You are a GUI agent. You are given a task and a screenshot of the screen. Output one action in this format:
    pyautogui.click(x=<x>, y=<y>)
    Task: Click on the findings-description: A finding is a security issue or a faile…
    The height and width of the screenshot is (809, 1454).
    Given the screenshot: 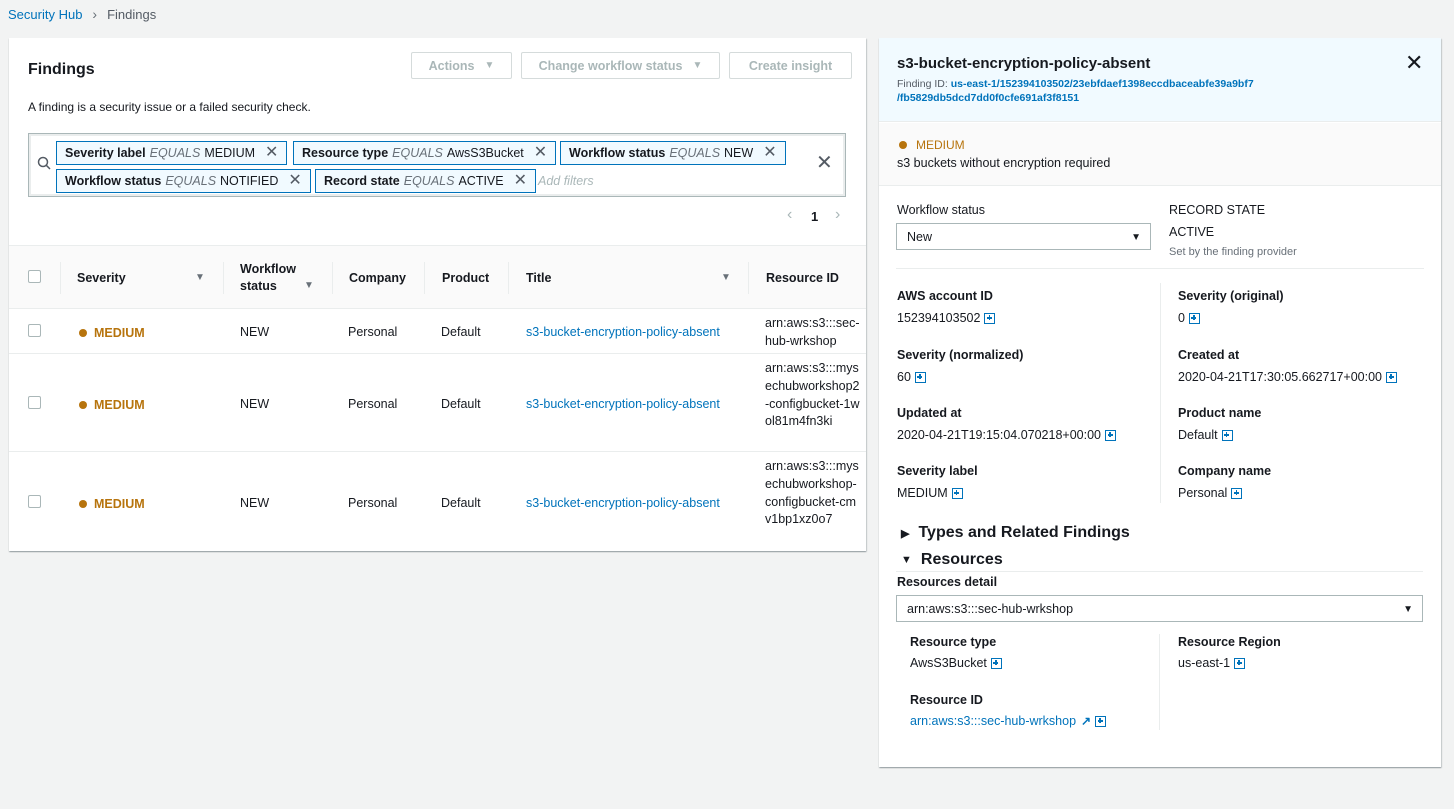 What is the action you would take?
    pyautogui.click(x=169, y=107)
    